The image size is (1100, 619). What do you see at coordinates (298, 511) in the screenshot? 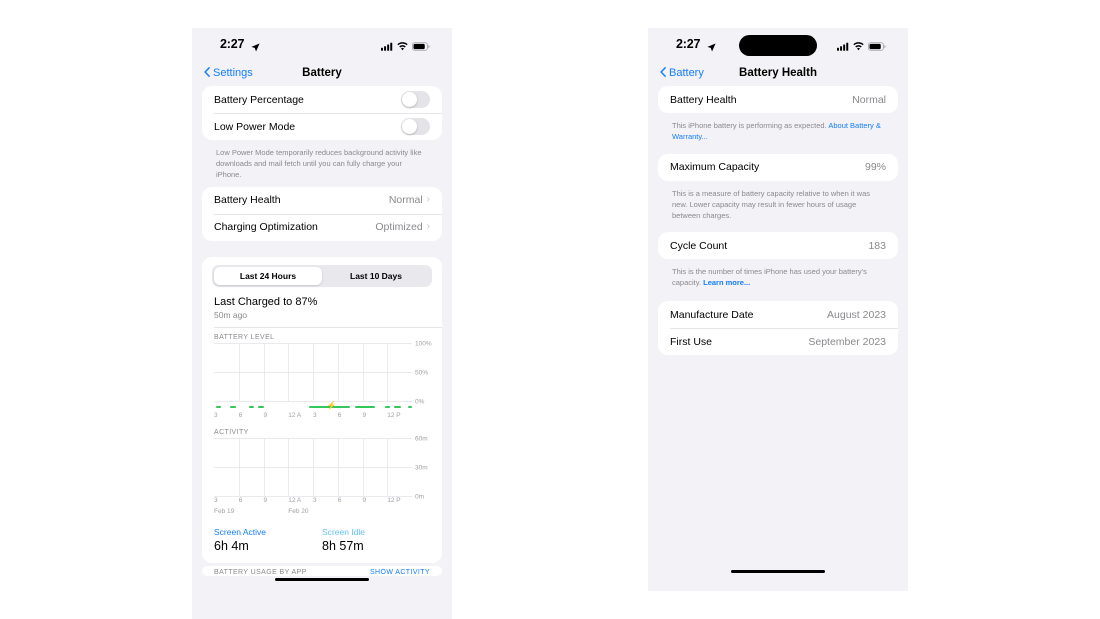
I see `day-label: Feb 20` at bounding box center [298, 511].